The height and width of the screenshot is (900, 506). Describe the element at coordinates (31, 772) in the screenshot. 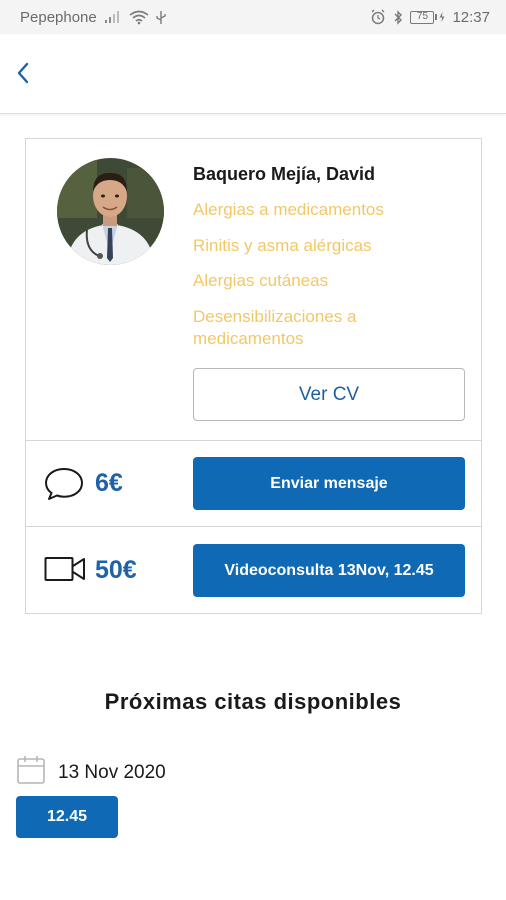

I see `calendar-icon` at that location.